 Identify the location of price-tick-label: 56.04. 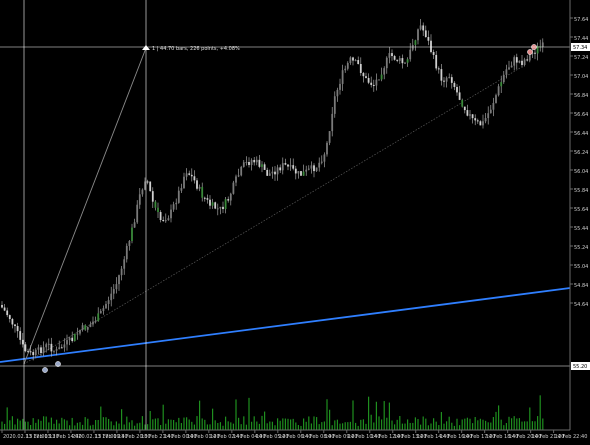
(581, 172).